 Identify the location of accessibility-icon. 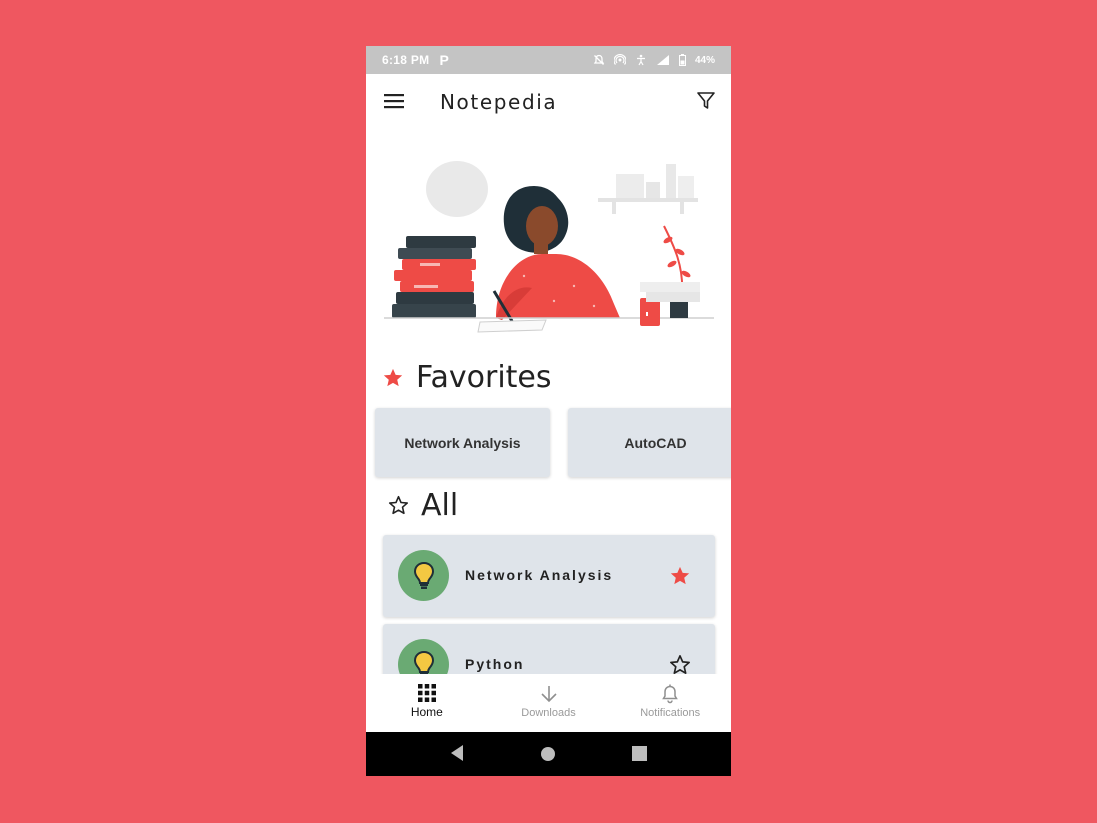
(640, 60).